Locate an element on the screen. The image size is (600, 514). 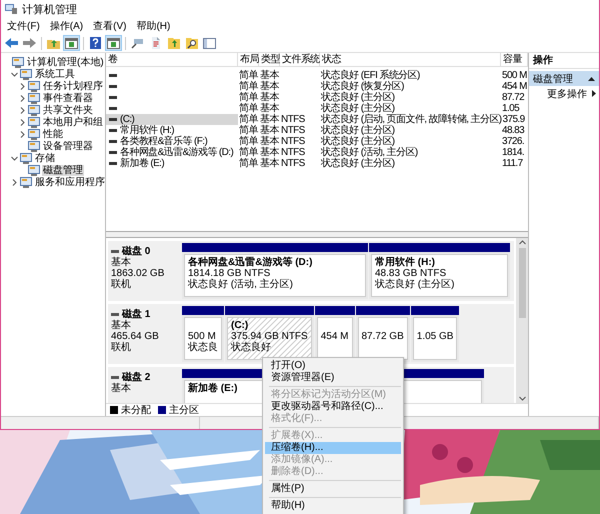
folder-search-button is located at coordinates (191, 43).